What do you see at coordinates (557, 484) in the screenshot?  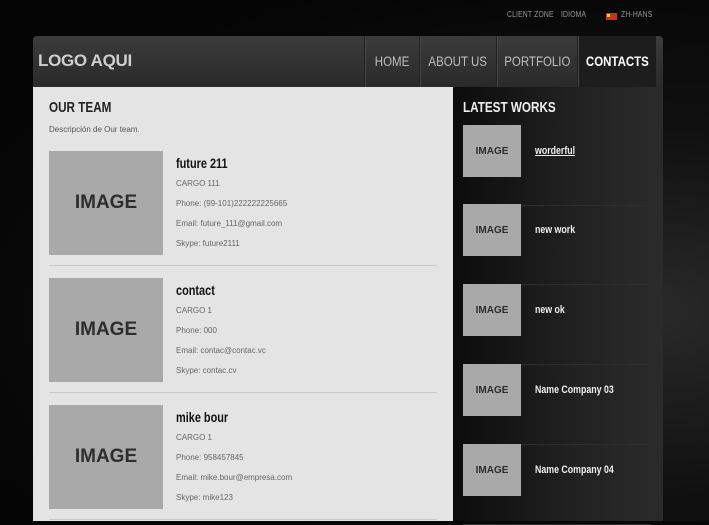 I see `work-item: IMAGE Name Company 04` at bounding box center [557, 484].